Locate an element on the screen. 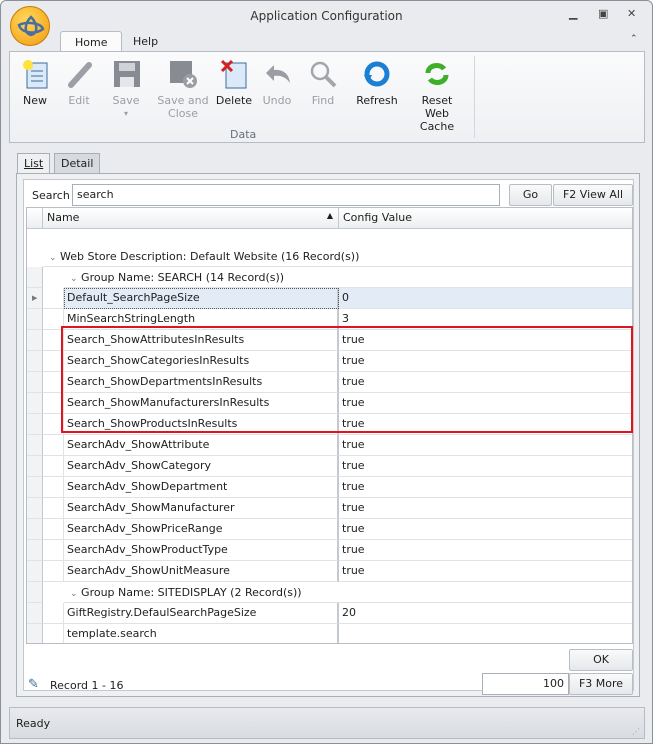 The image size is (653, 744). refresh-button: Refresh is located at coordinates (377, 82).